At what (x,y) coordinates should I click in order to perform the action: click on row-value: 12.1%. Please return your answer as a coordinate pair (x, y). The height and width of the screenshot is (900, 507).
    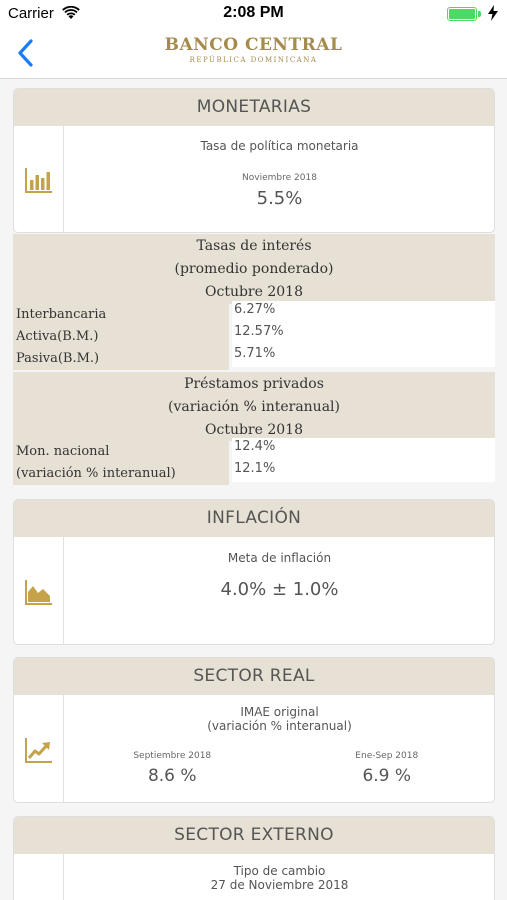
    Looking at the image, I should click on (363, 471).